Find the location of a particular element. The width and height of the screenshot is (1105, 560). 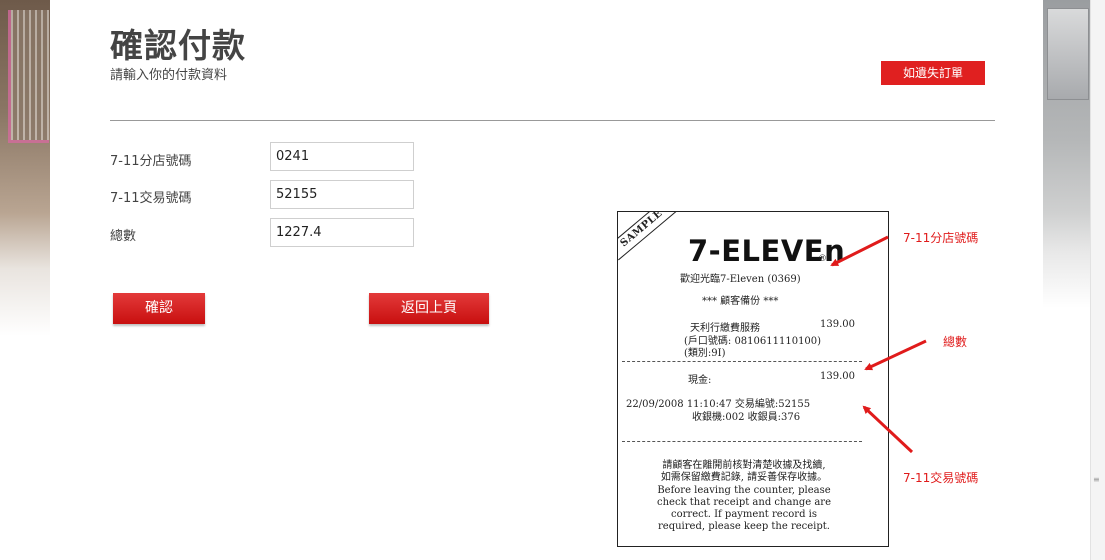

receipt-welcome: 歡迎光臨7-Eleven (0369) is located at coordinates (740, 279).